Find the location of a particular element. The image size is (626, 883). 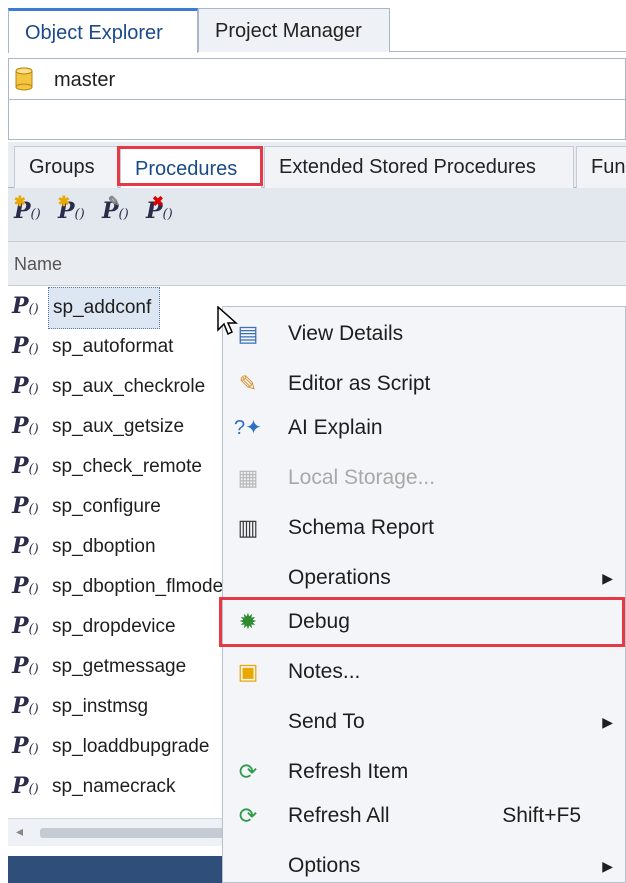

menu-item-editor-as-script: ✎ Editor as Script is located at coordinates (424, 384).